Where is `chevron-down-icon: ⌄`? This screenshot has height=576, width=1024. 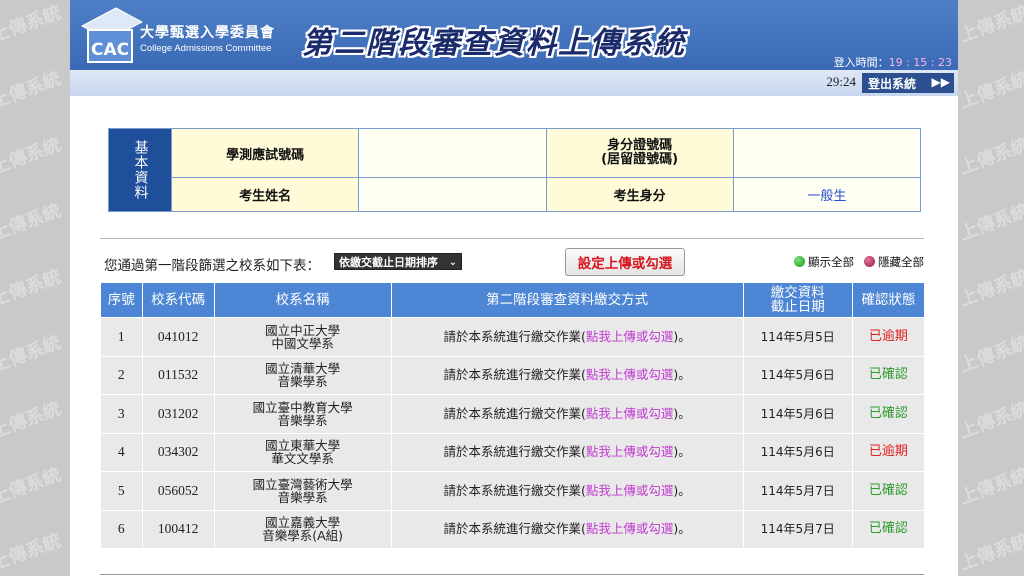 chevron-down-icon: ⌄ is located at coordinates (452, 262).